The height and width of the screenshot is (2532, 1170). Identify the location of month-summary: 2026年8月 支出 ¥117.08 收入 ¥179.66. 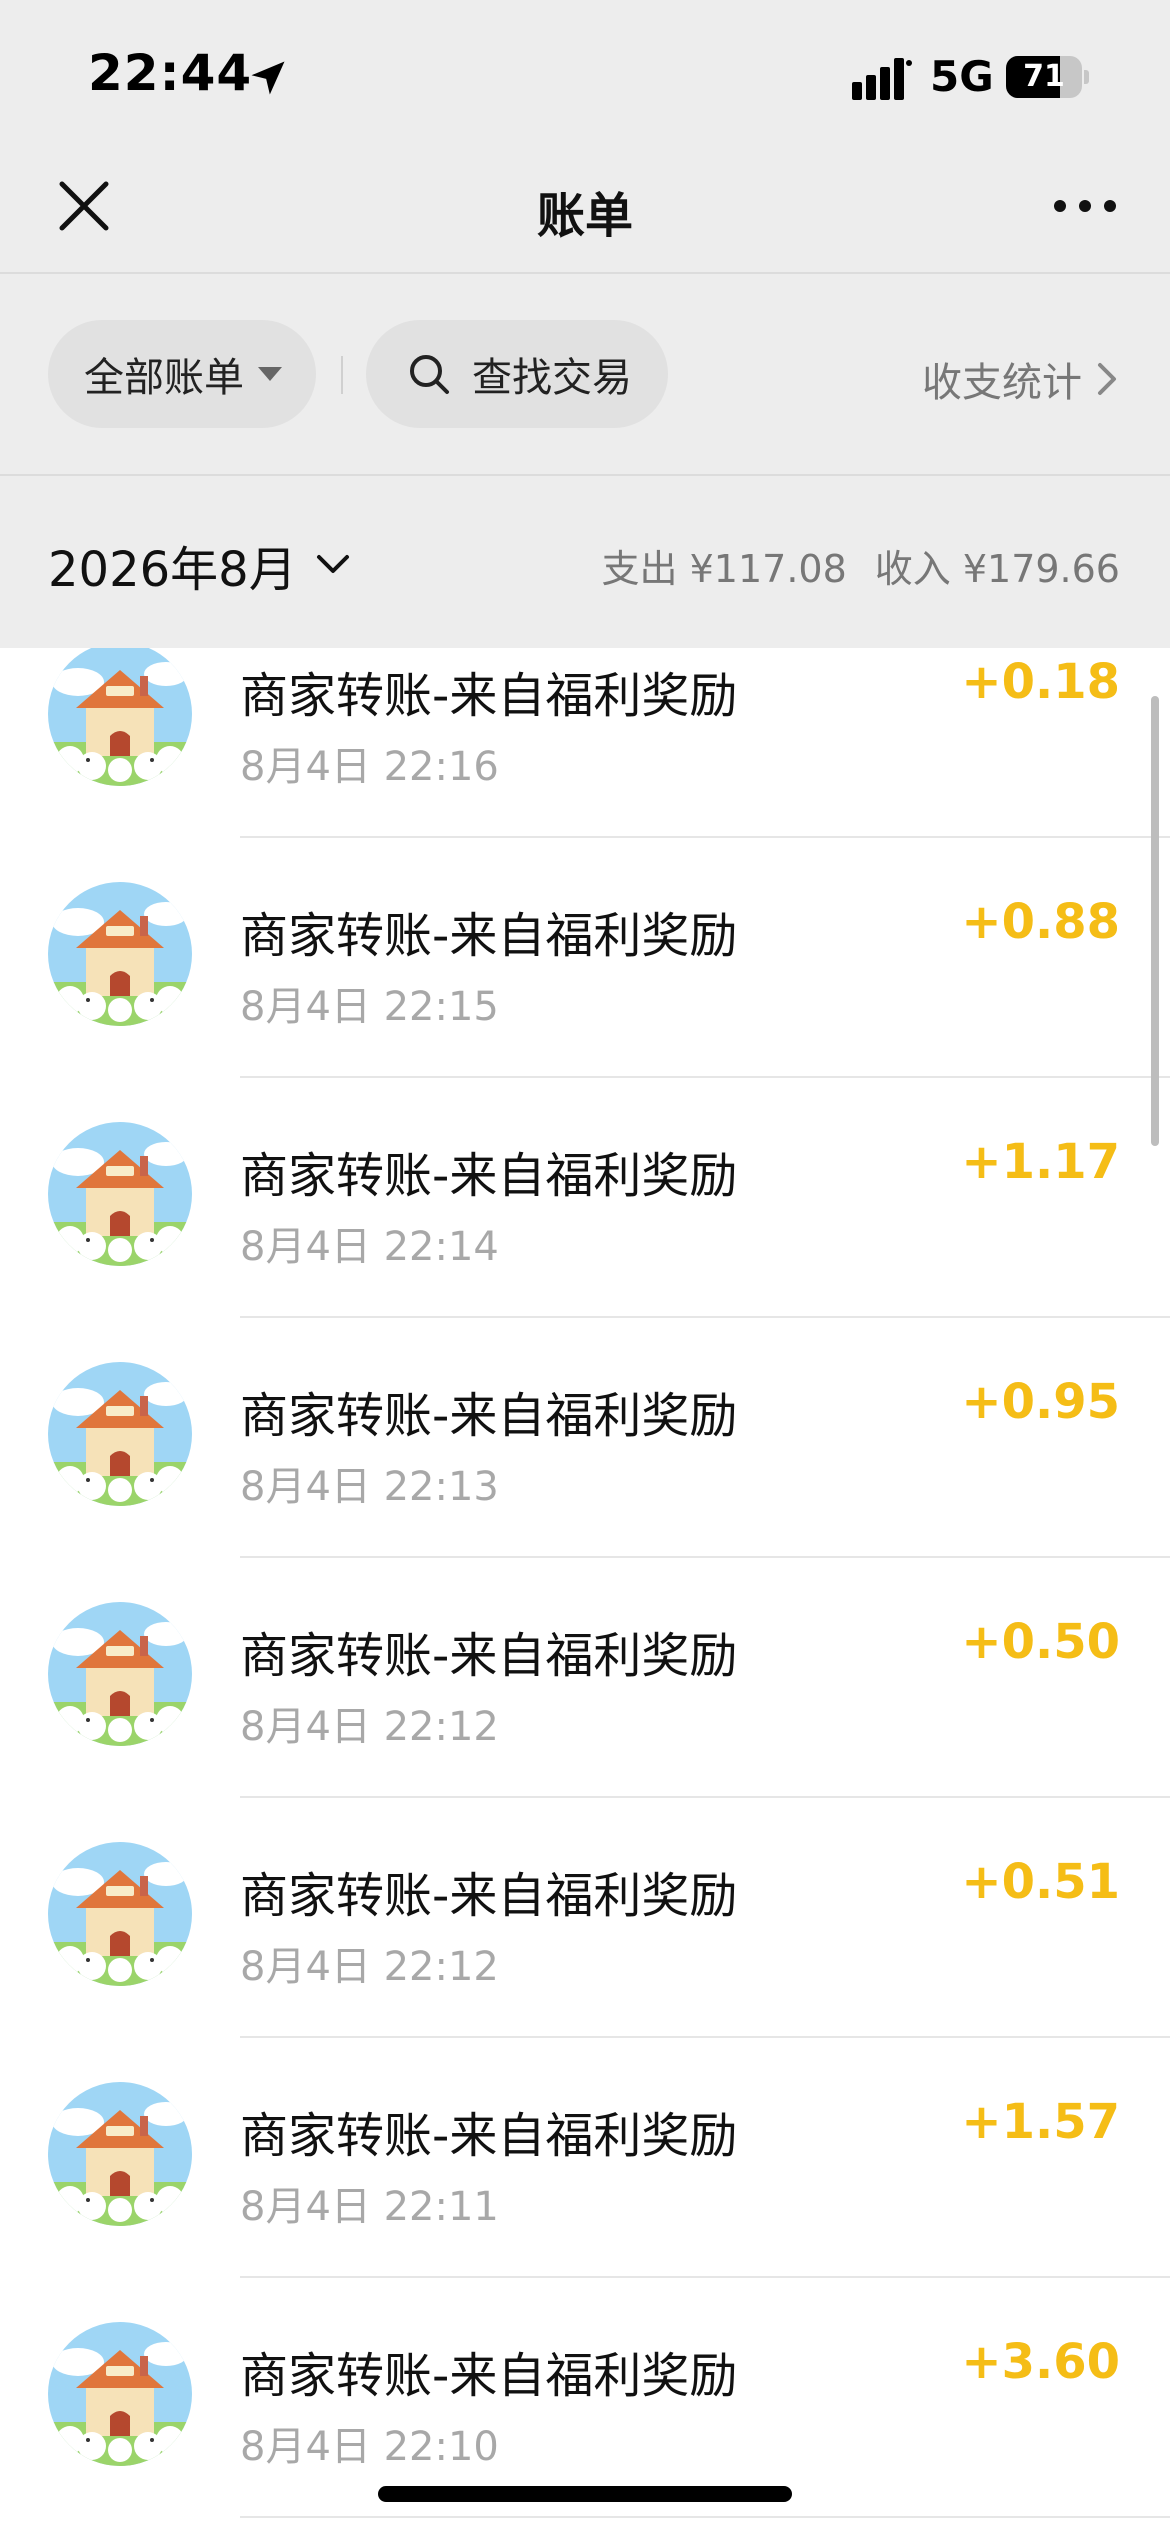
(585, 562).